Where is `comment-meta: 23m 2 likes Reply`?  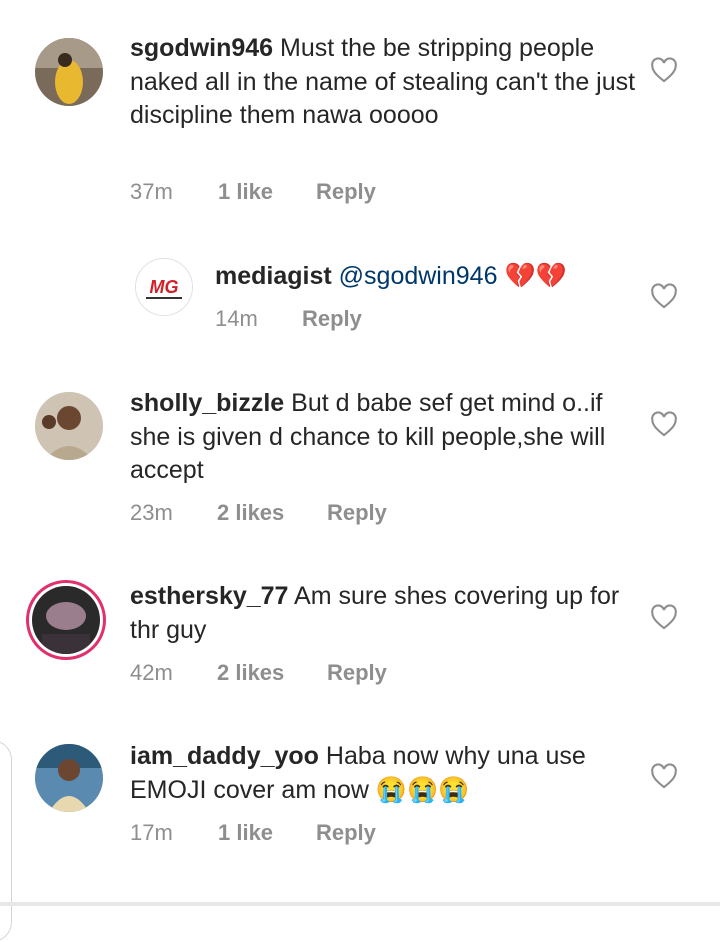
comment-meta: 23m 2 likes Reply is located at coordinates (258, 513).